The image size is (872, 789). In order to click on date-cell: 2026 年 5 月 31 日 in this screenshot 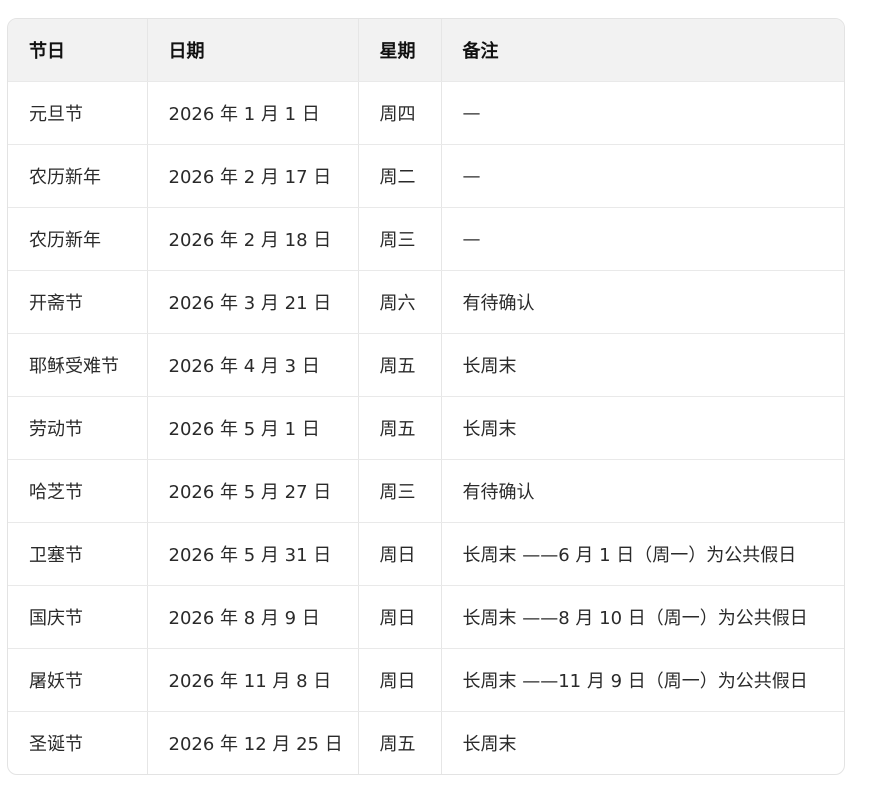, I will do `click(253, 554)`.